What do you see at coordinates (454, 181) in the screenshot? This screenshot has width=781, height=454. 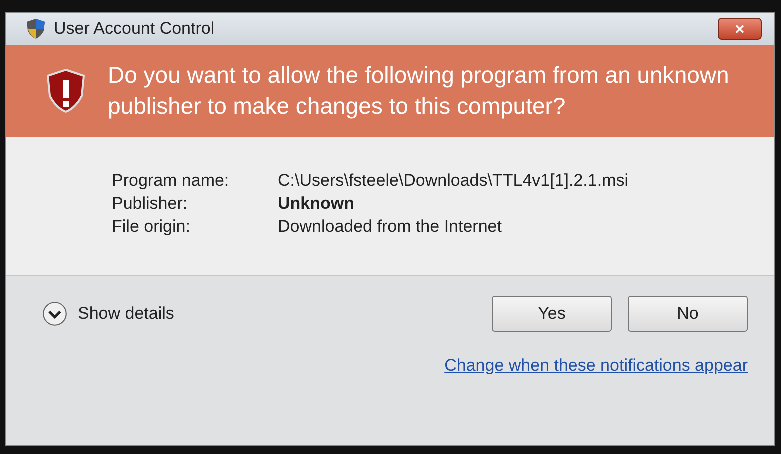 I see `detail-value: C:\Users\fsteele\Downloads\TTL4v1[1].2.1.msi` at bounding box center [454, 181].